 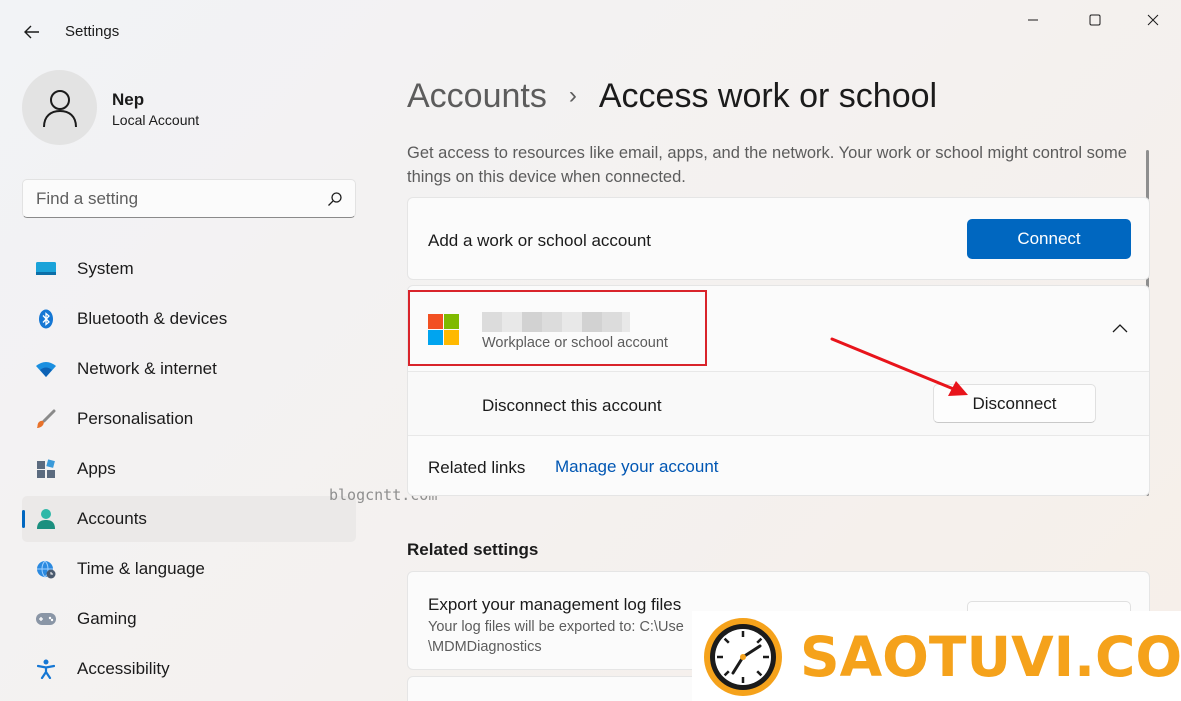 I want to click on breadcrumb: Accounts › Access work or school, so click(x=672, y=96).